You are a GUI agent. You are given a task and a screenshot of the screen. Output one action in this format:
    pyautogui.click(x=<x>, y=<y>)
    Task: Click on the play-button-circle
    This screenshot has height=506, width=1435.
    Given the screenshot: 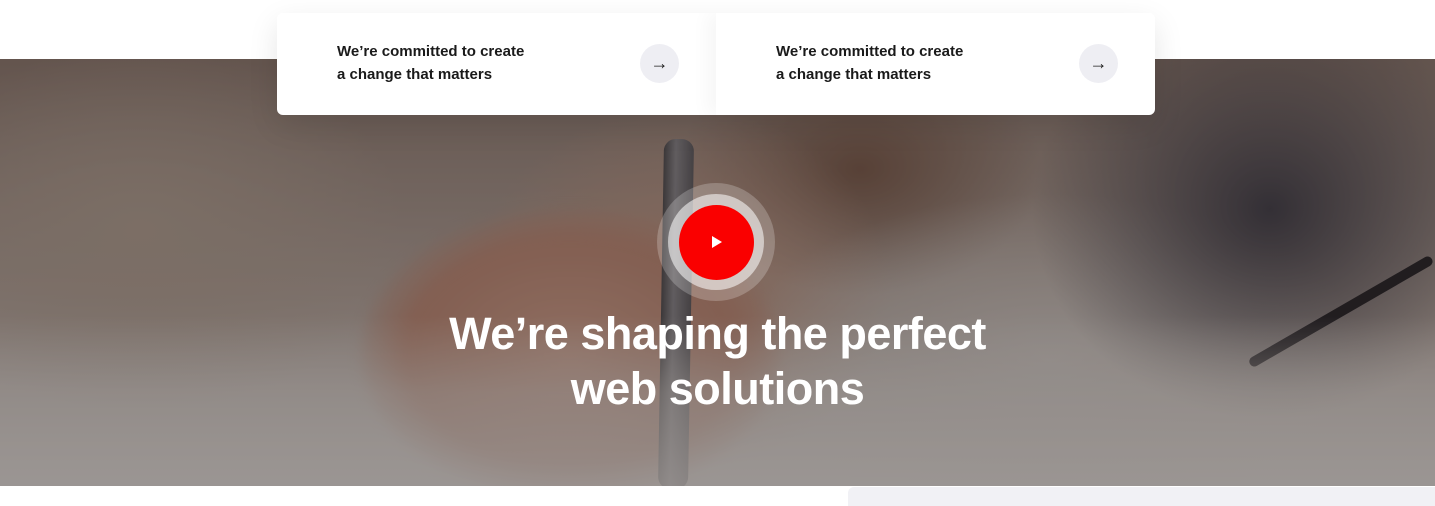 What is the action you would take?
    pyautogui.click(x=716, y=242)
    